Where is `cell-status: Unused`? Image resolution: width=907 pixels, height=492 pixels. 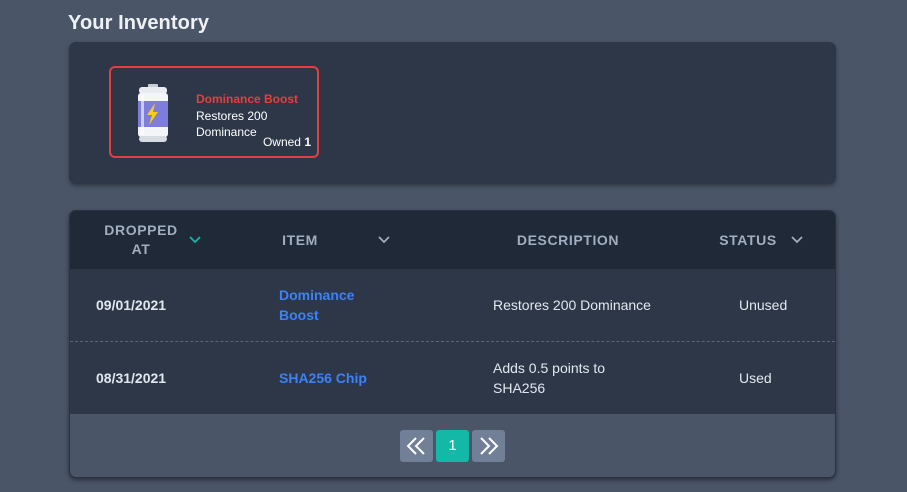 cell-status: Unused is located at coordinates (763, 305).